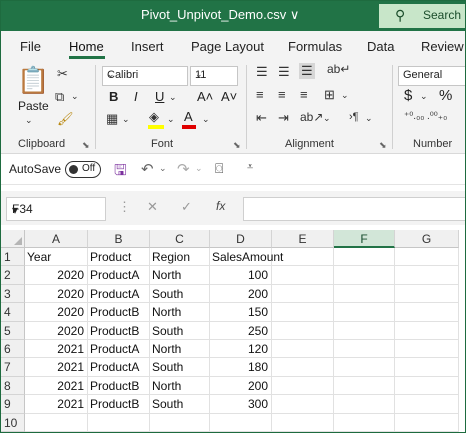 The image size is (466, 433). Describe the element at coordinates (75, 96) in the screenshot. I see `copy-dropdown-icon: ⌄` at that location.